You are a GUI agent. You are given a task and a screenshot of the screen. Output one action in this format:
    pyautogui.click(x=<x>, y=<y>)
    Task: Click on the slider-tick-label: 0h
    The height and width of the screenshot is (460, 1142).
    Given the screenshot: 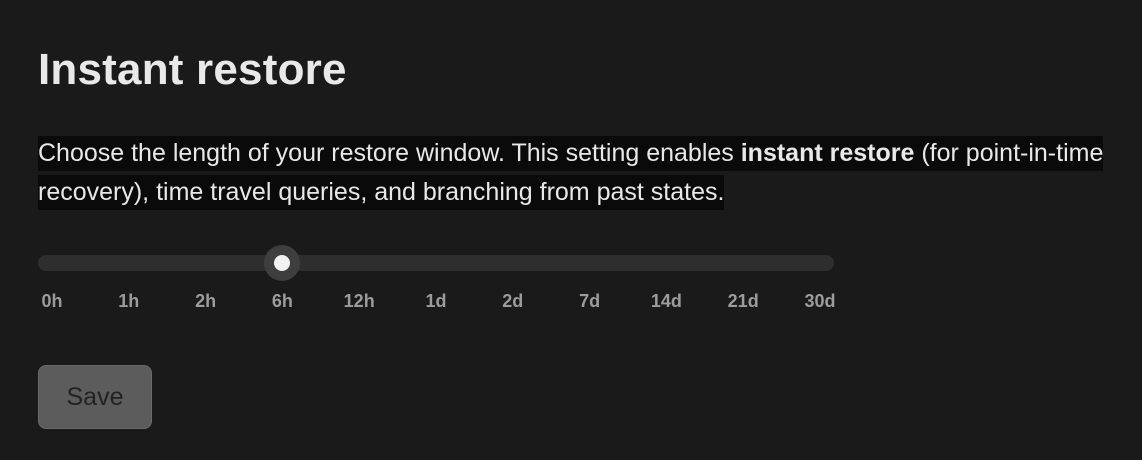 What is the action you would take?
    pyautogui.click(x=51, y=301)
    